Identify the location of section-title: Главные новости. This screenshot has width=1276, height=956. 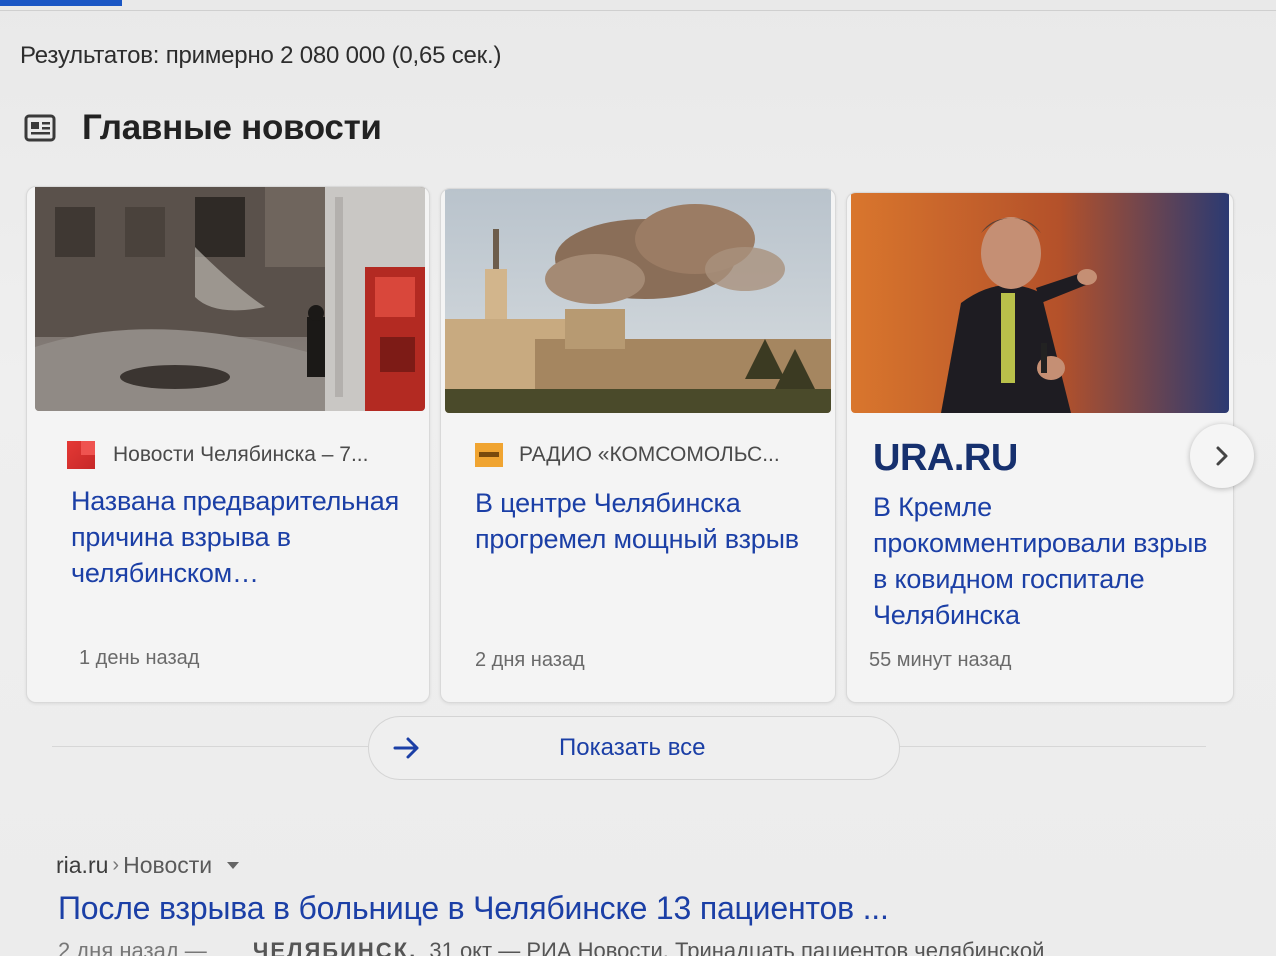
(232, 127).